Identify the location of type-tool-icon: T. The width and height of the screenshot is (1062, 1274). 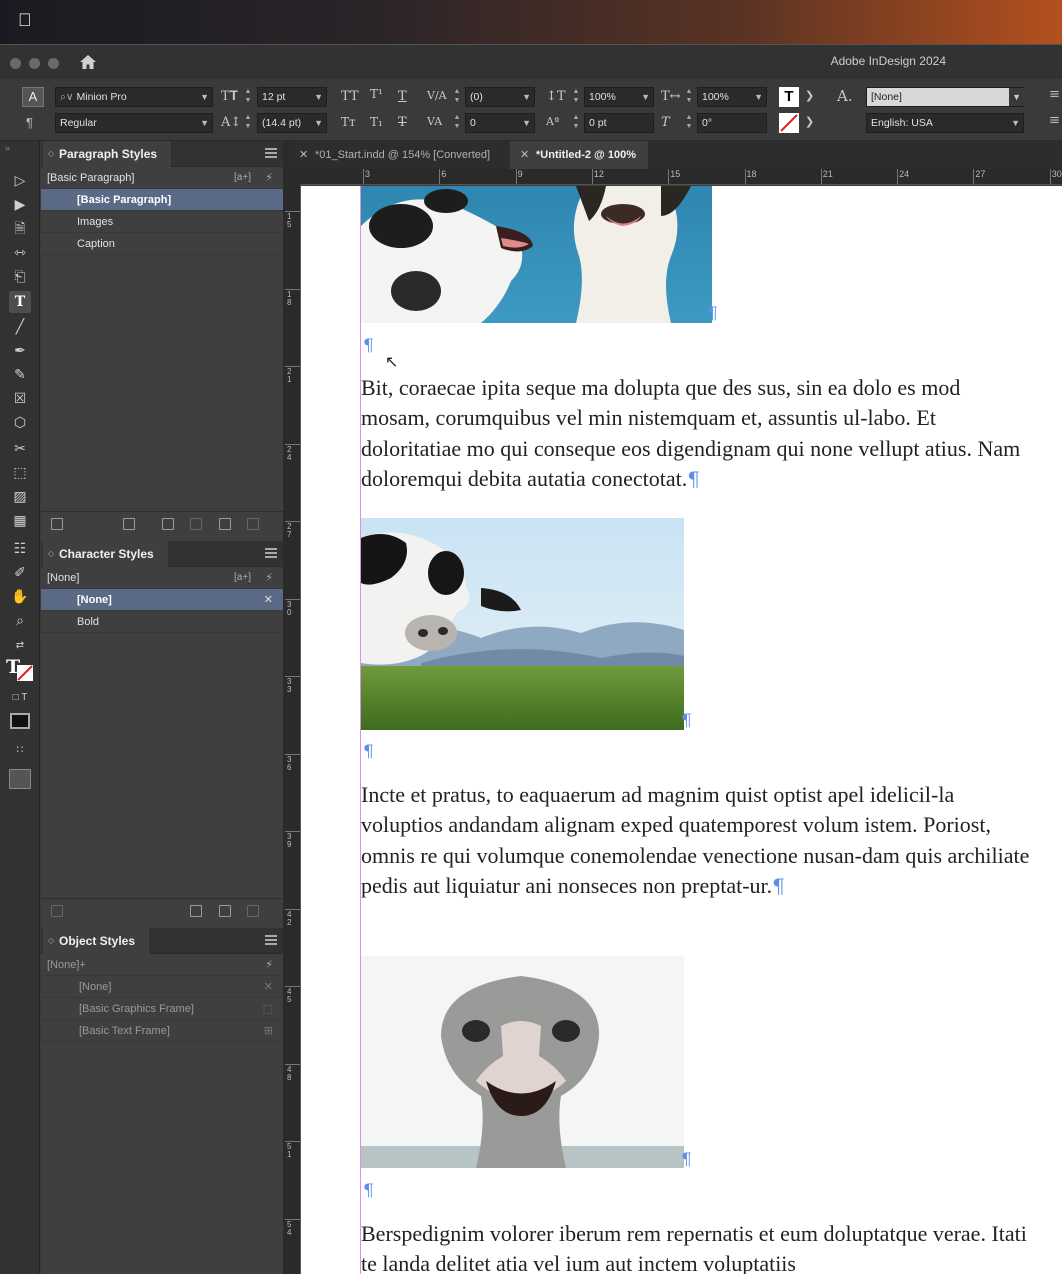
(20, 302).